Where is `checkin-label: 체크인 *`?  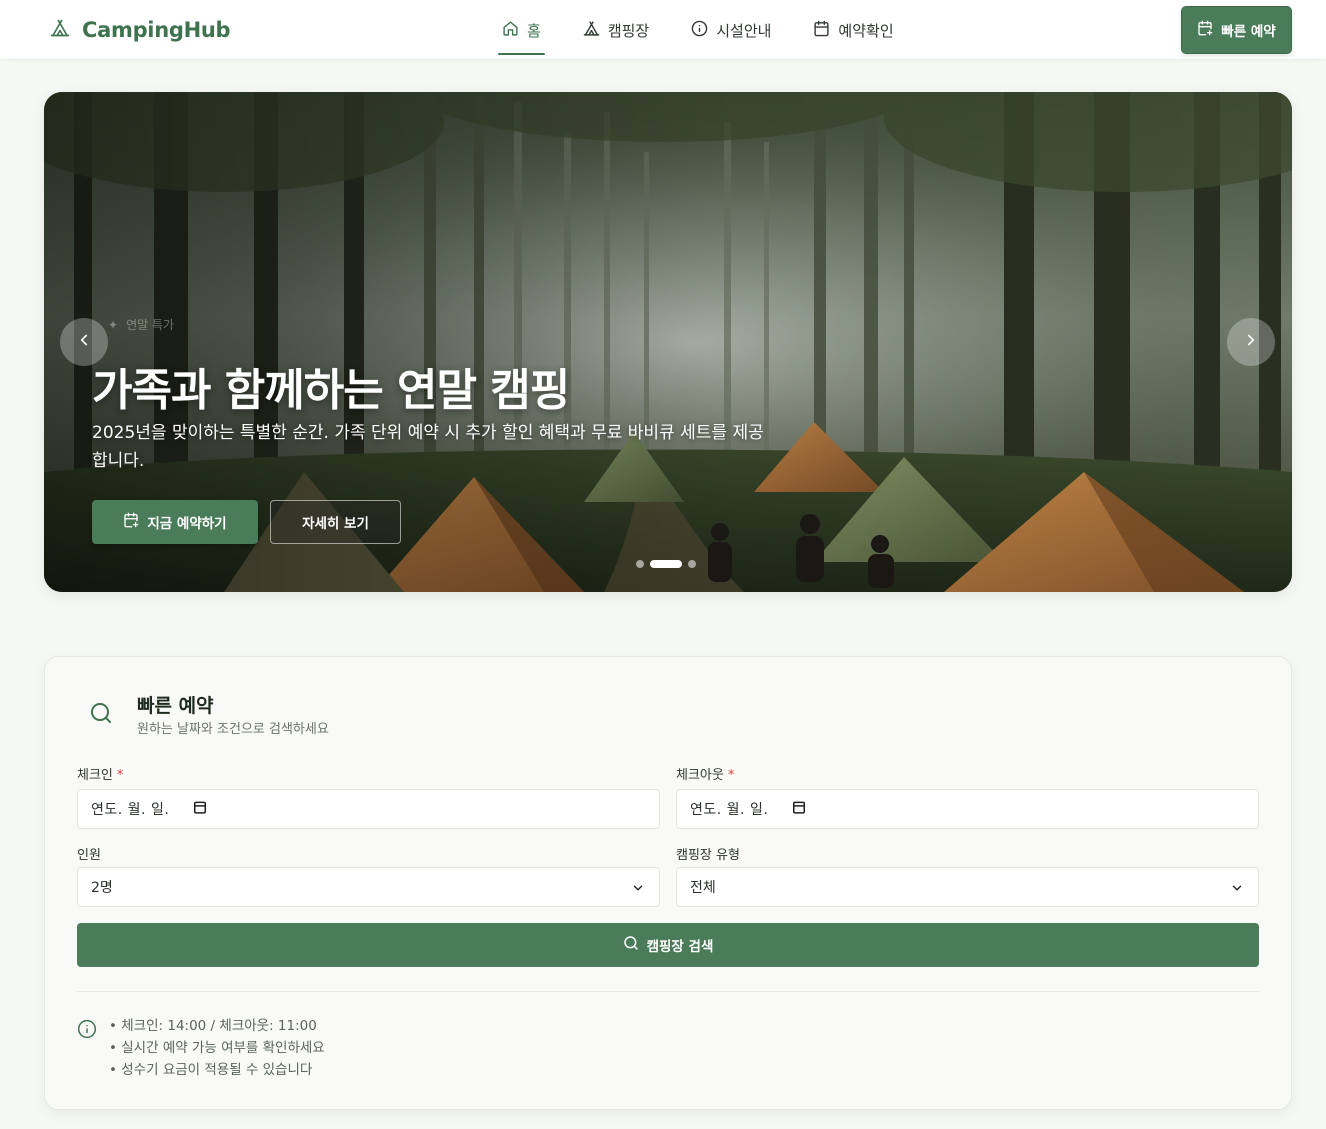
checkin-label: 체크인 * is located at coordinates (100, 773).